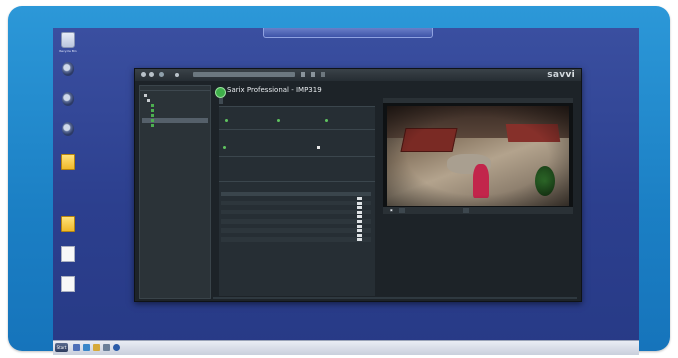 The image size is (678, 358). Describe the element at coordinates (297, 117) in the screenshot. I see `status-section` at that location.